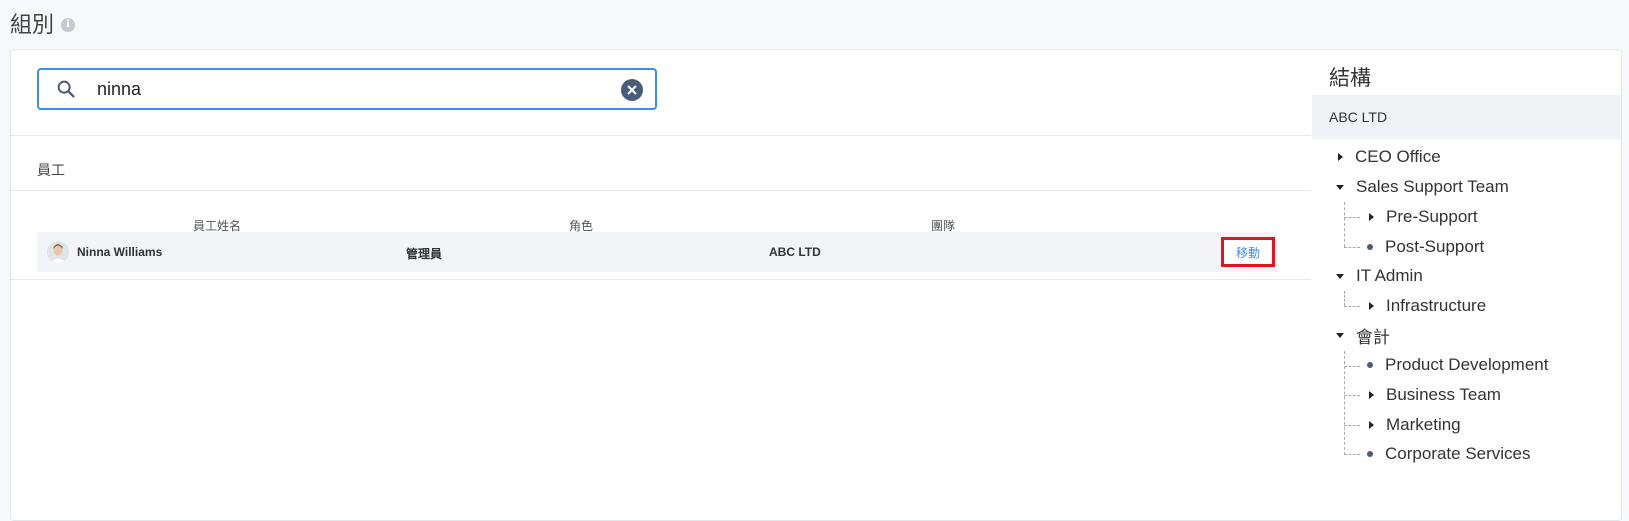  I want to click on tree-item-sales-support-team: Sales Support Team, so click(1422, 187).